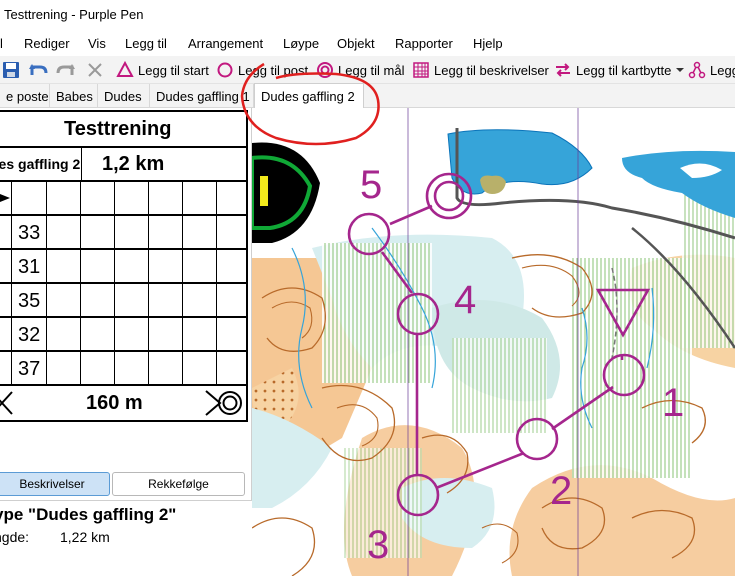 Image resolution: width=735 pixels, height=576 pixels. What do you see at coordinates (223, 403) in the screenshot?
I see `finish-circle-icon` at bounding box center [223, 403].